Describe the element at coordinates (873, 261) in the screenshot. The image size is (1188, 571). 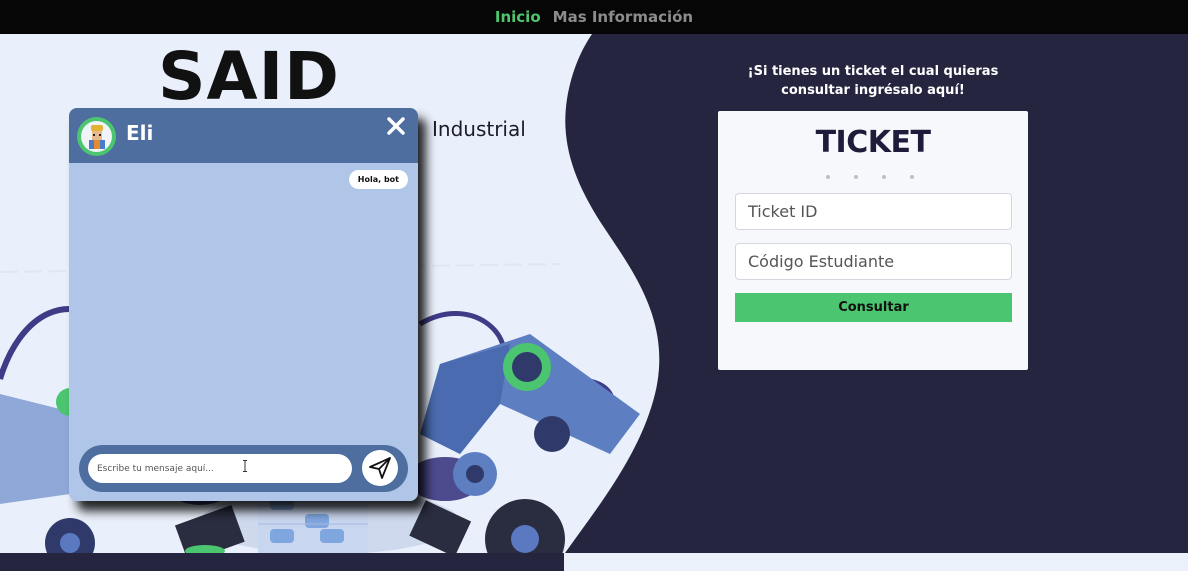
I see `student-code-input` at that location.